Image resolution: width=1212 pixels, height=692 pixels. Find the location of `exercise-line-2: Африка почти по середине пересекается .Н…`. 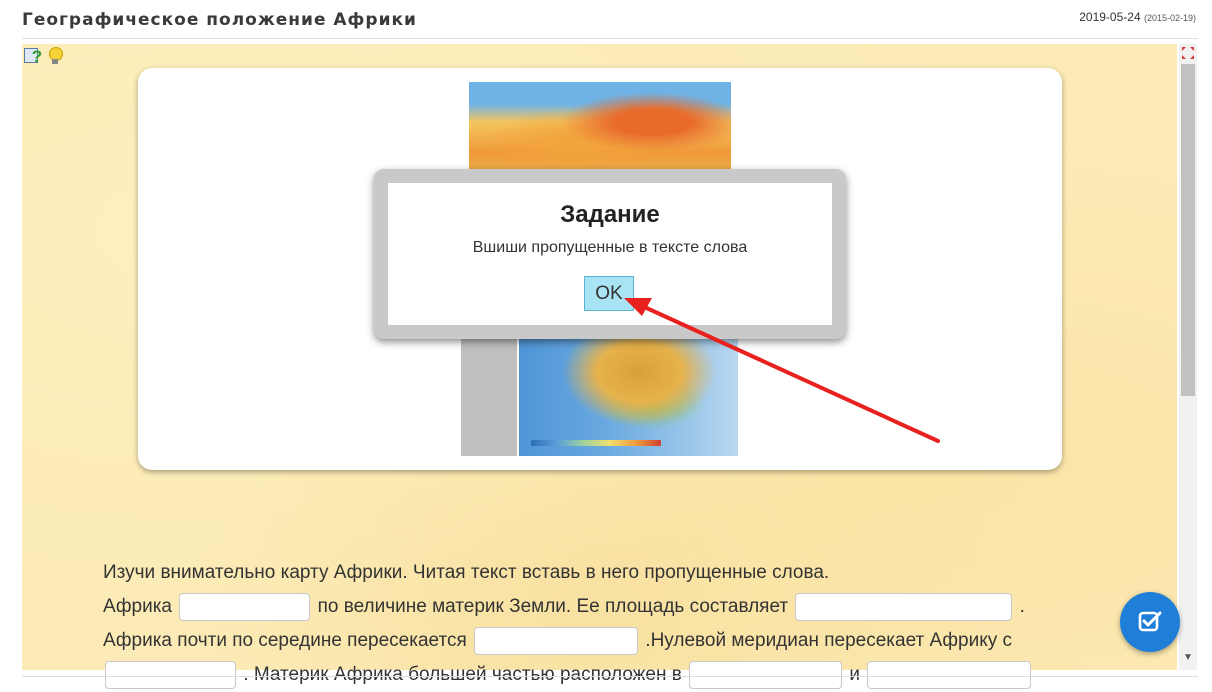

exercise-line-2: Африка почти по середине пересекается .Н… is located at coordinates (568, 641).